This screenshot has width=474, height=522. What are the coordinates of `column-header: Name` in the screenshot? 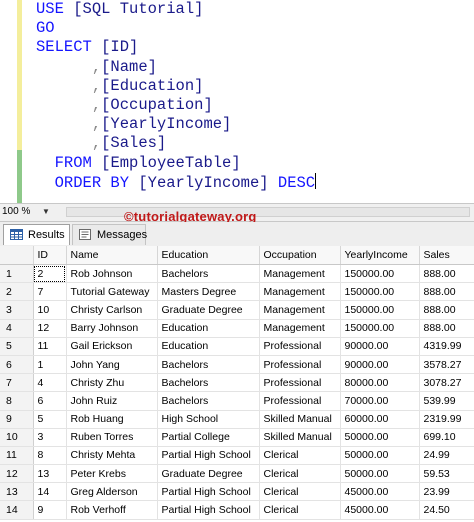 It's located at (112, 255).